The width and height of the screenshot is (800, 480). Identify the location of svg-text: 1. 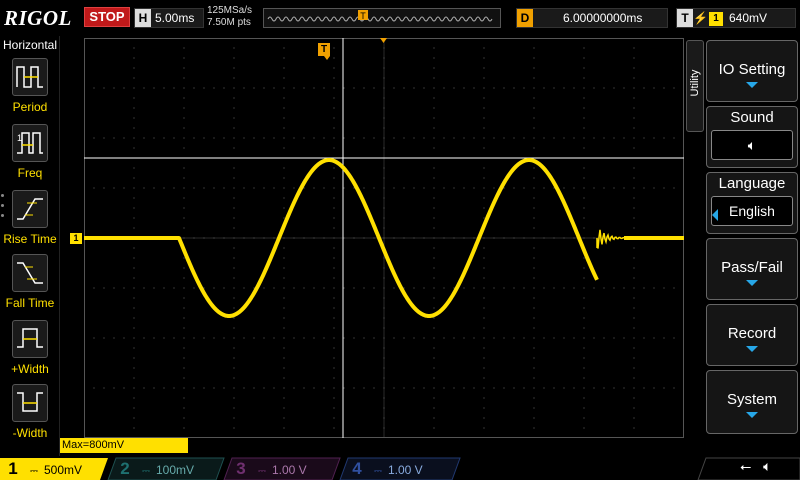
(19, 138).